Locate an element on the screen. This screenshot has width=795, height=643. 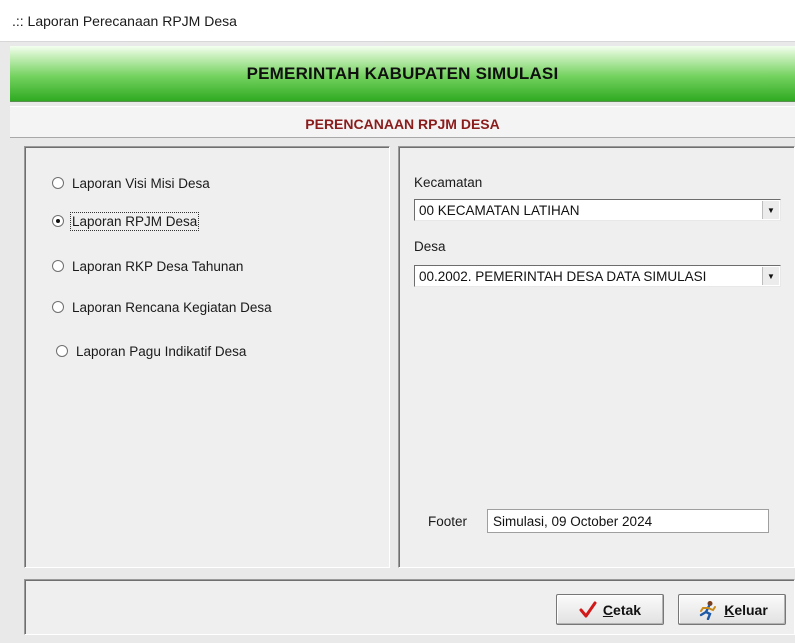
radio-laporan-rencana-kegiatan-desa: Laporan Rencana Kegiatan Desa is located at coordinates (162, 307).